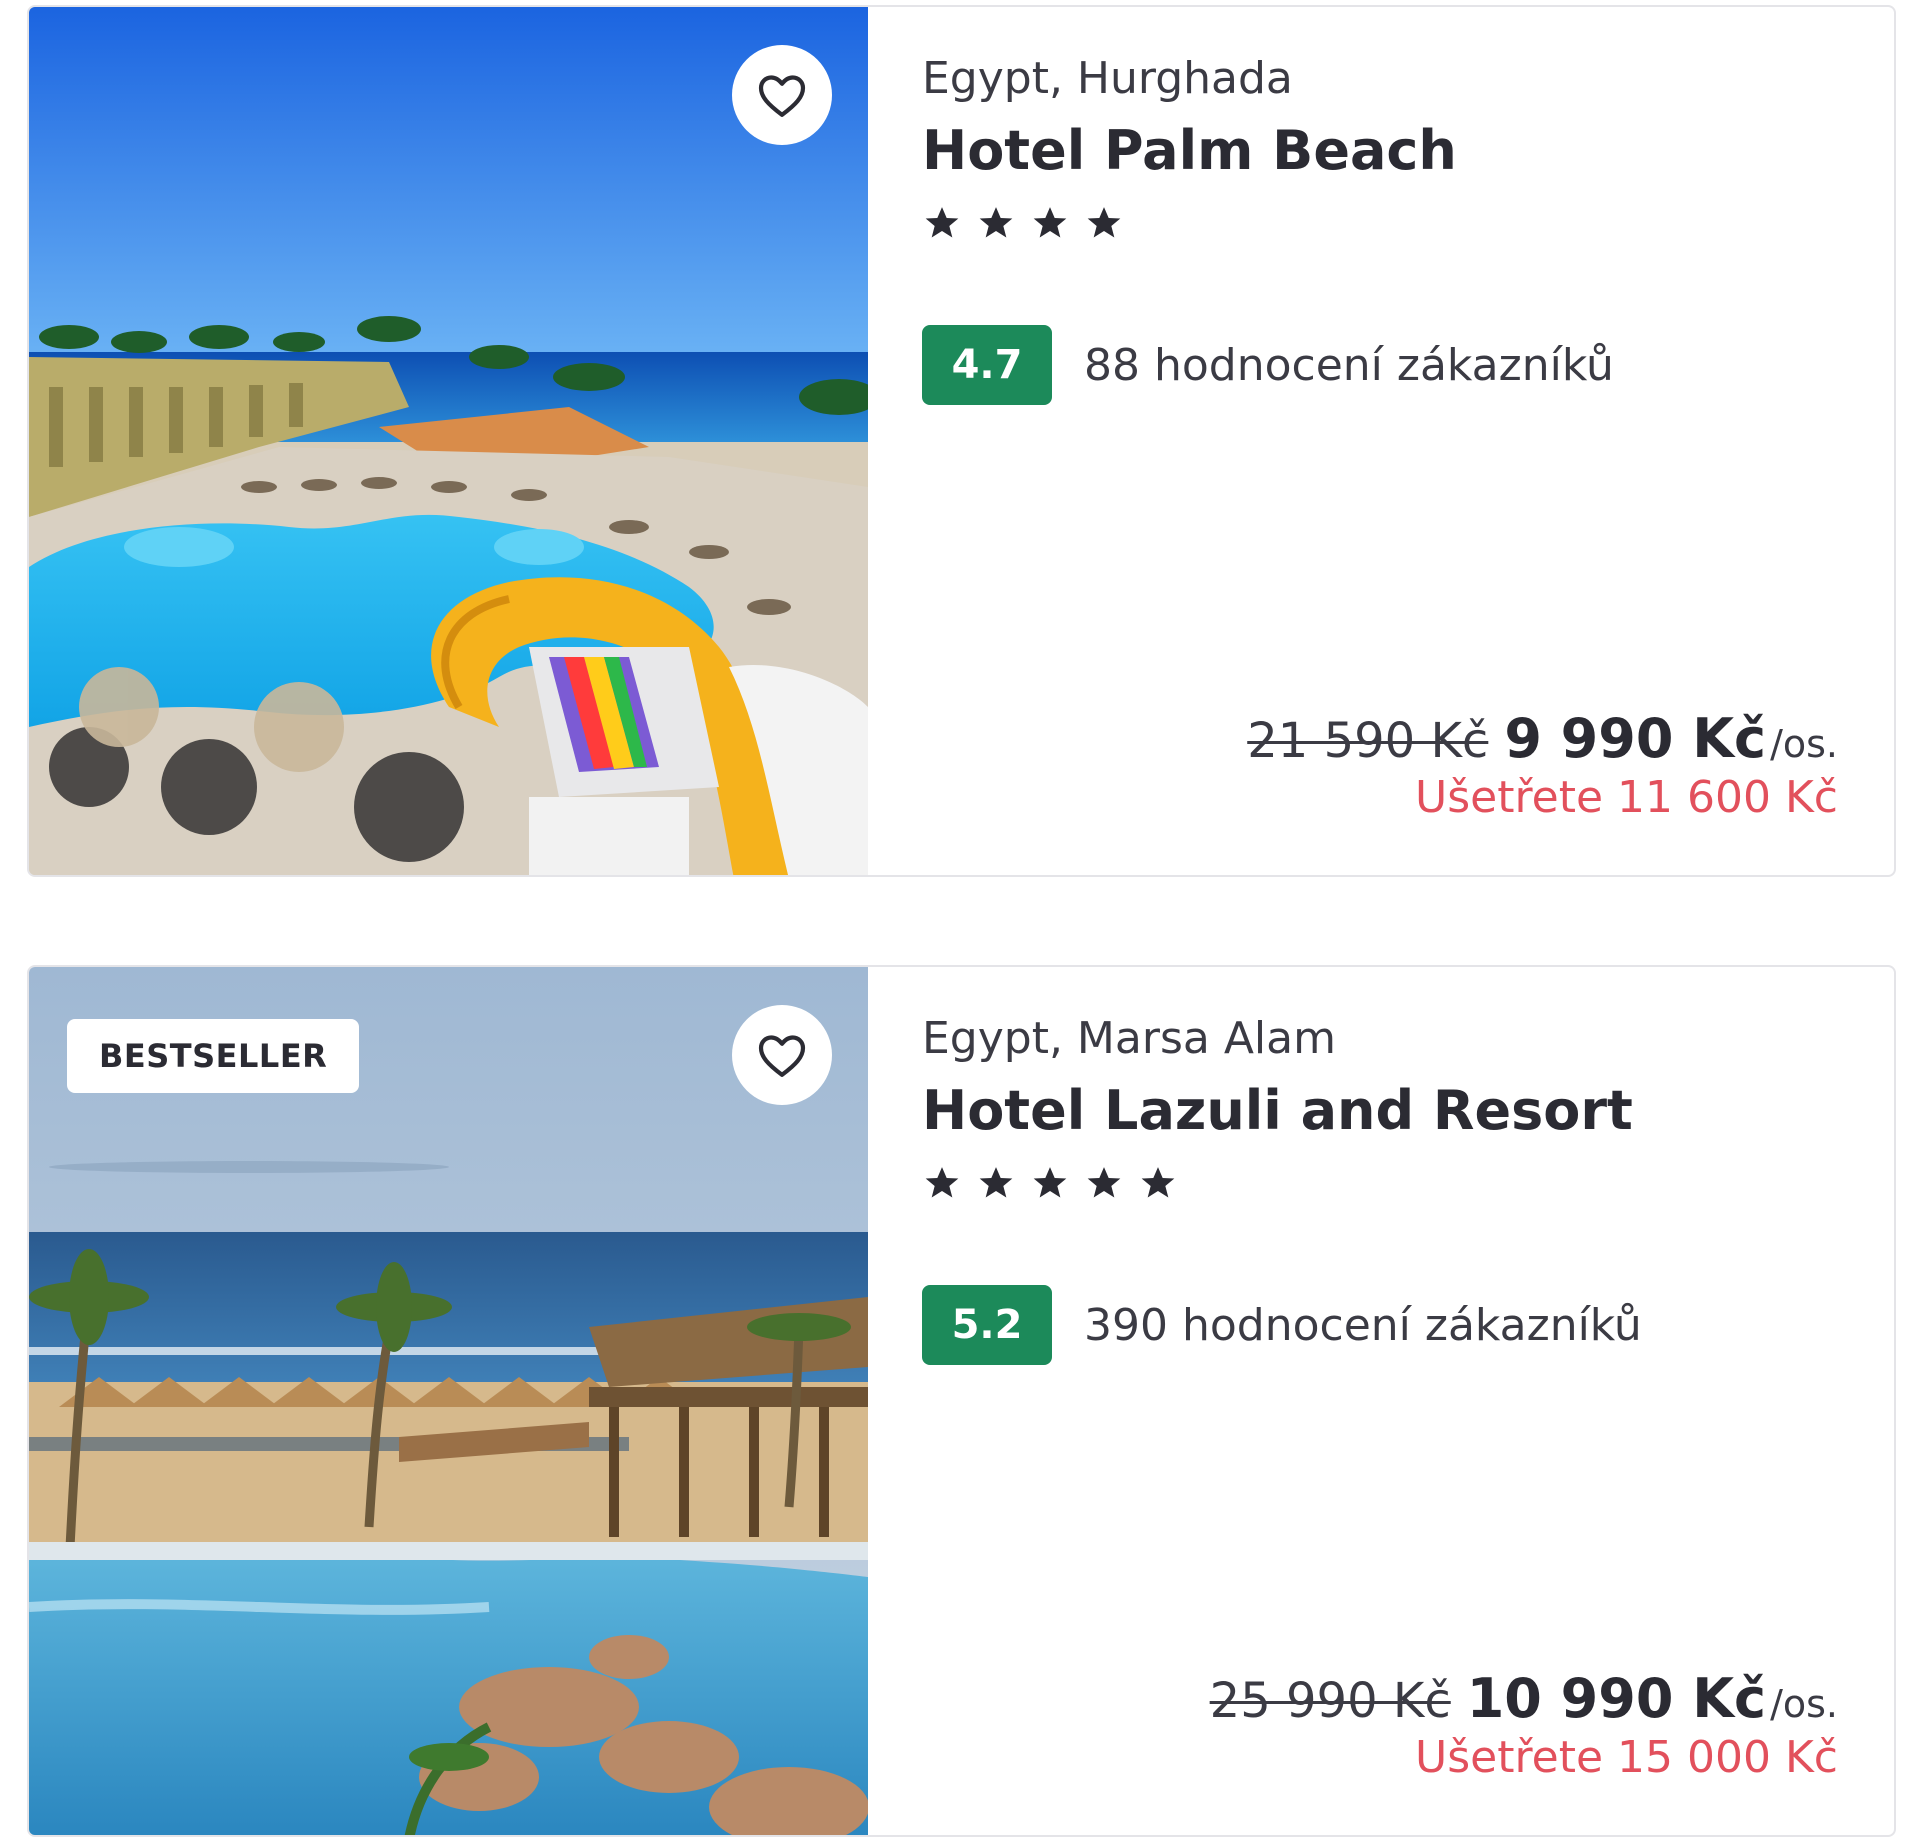 This screenshot has height=1837, width=1920. I want to click on hotel-name: Hotel Lazuli and Resort, so click(1277, 1110).